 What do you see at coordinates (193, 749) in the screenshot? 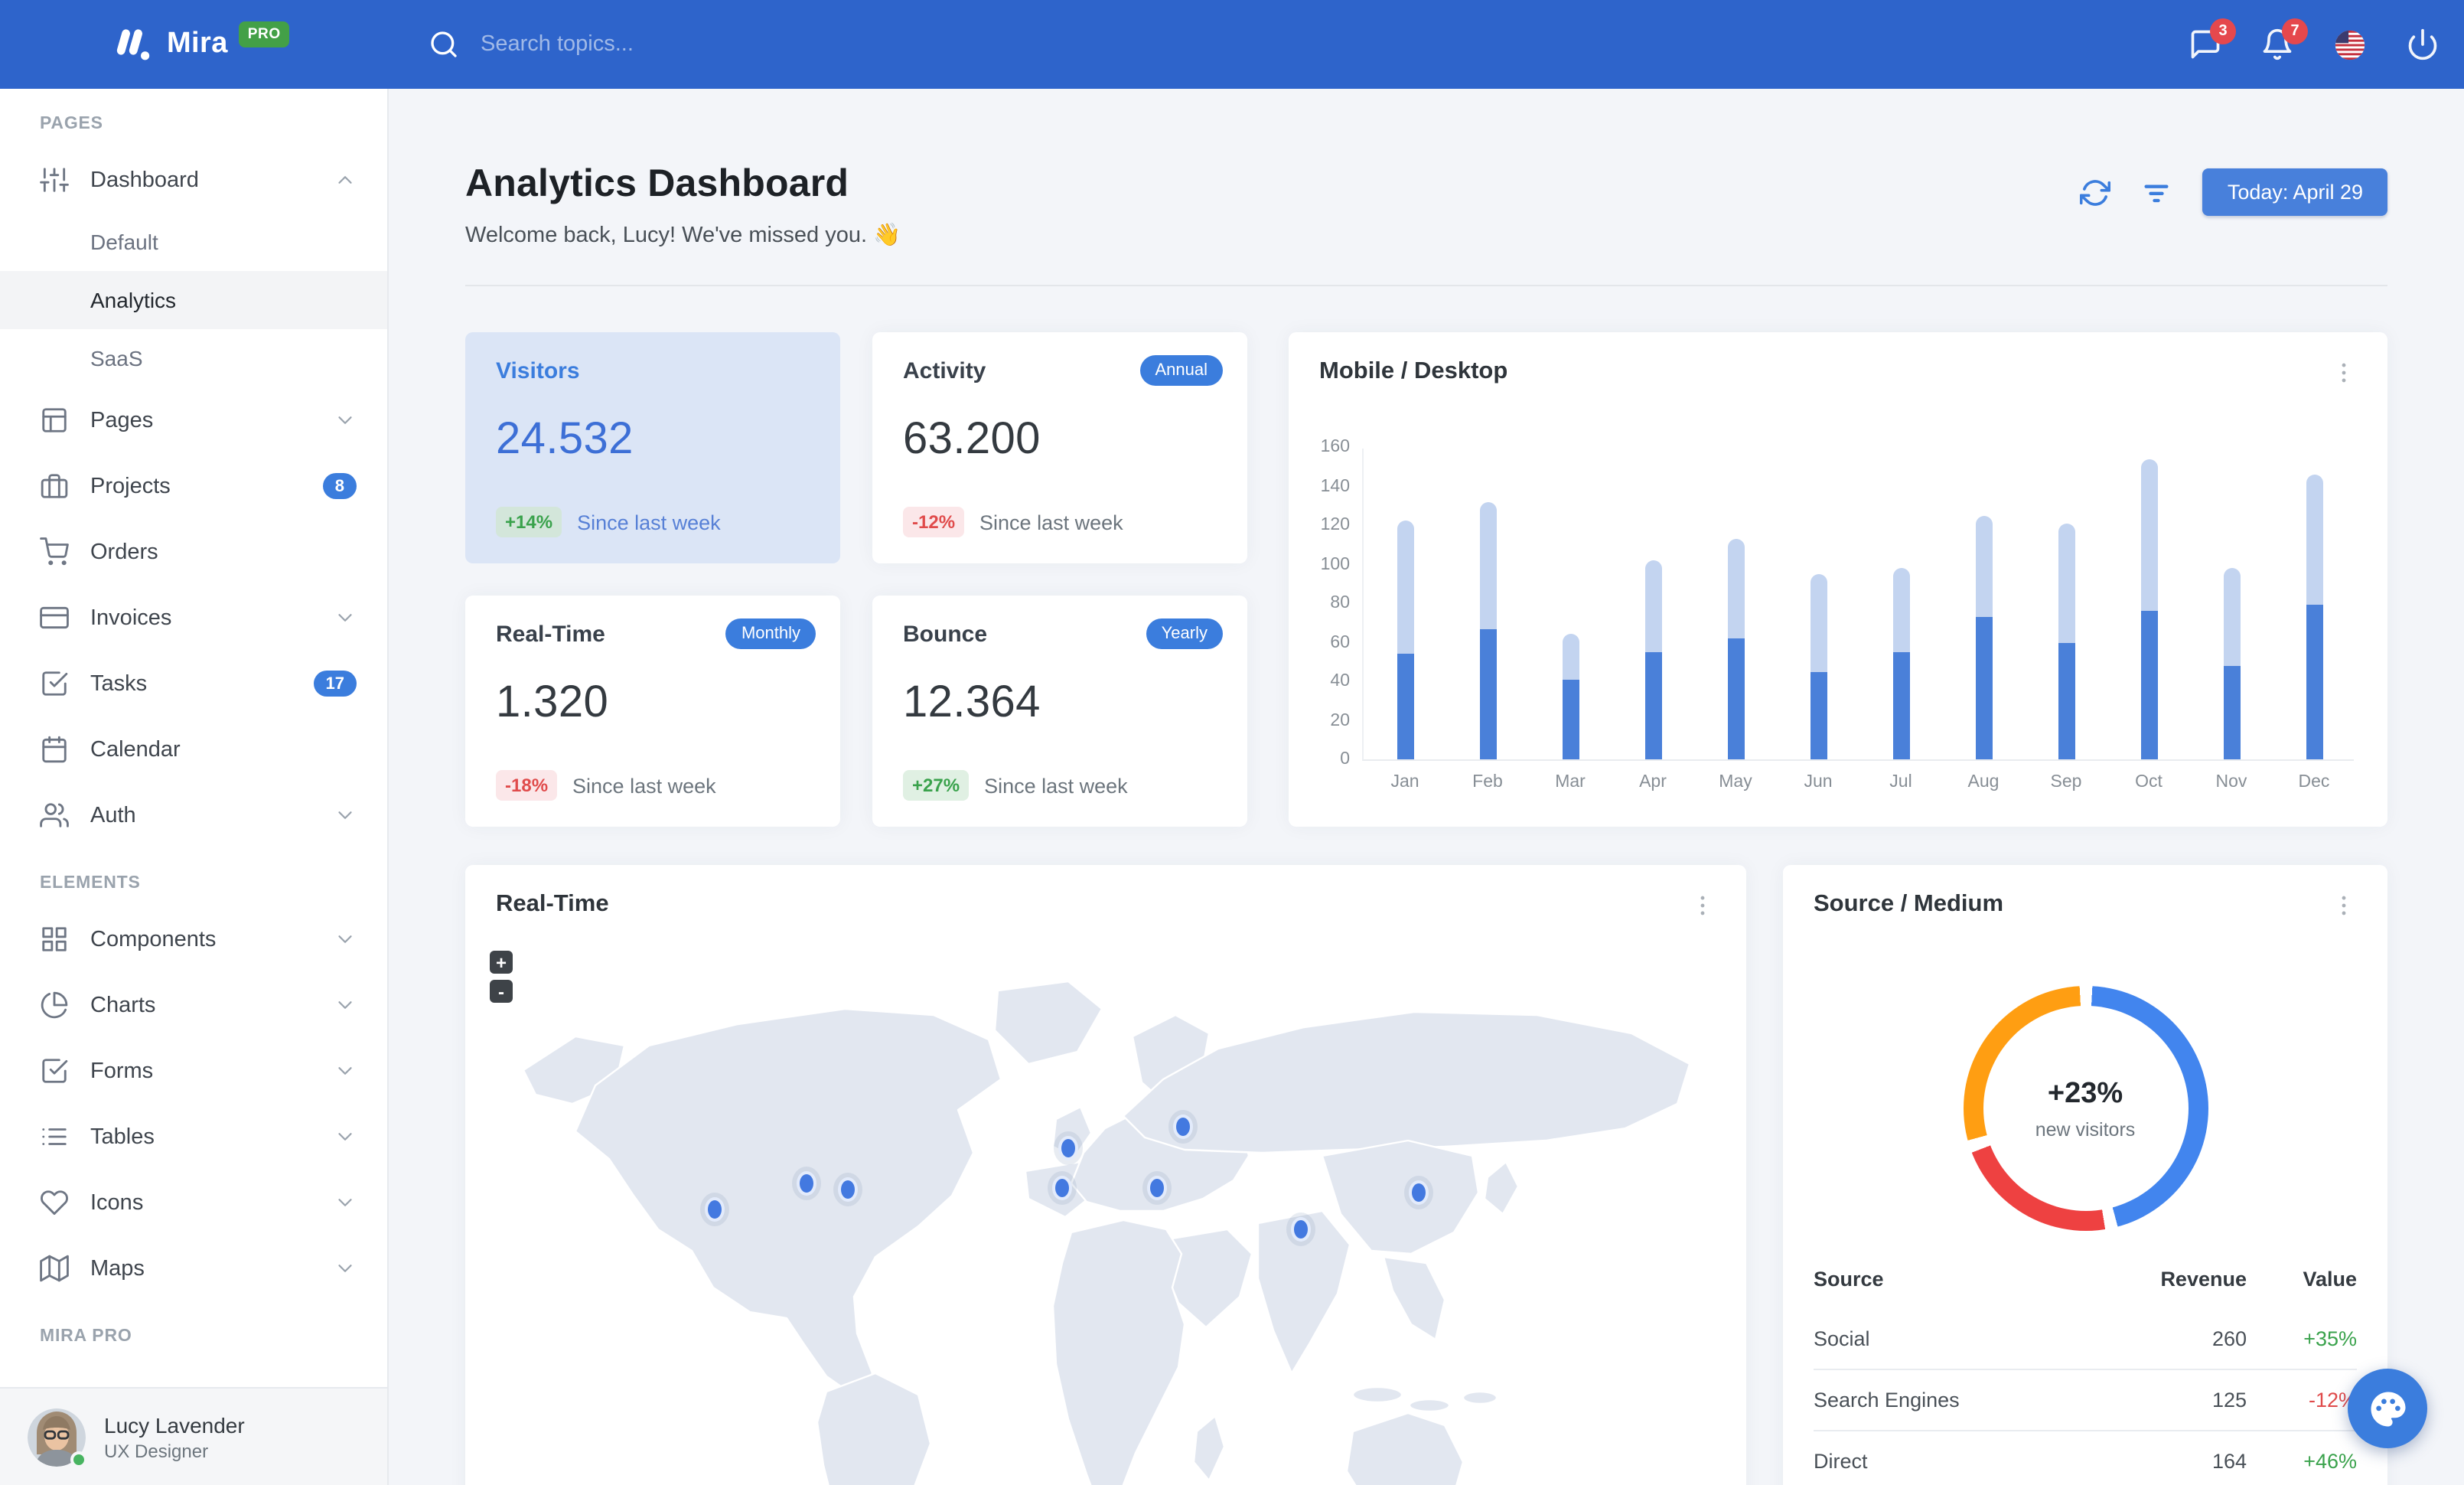
I see `sidebar-item-calendar: Calendar` at bounding box center [193, 749].